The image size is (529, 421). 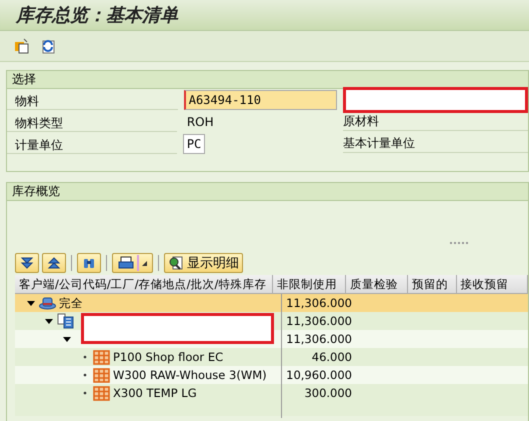 I want to click on field-description: 原材料, so click(x=435, y=122).